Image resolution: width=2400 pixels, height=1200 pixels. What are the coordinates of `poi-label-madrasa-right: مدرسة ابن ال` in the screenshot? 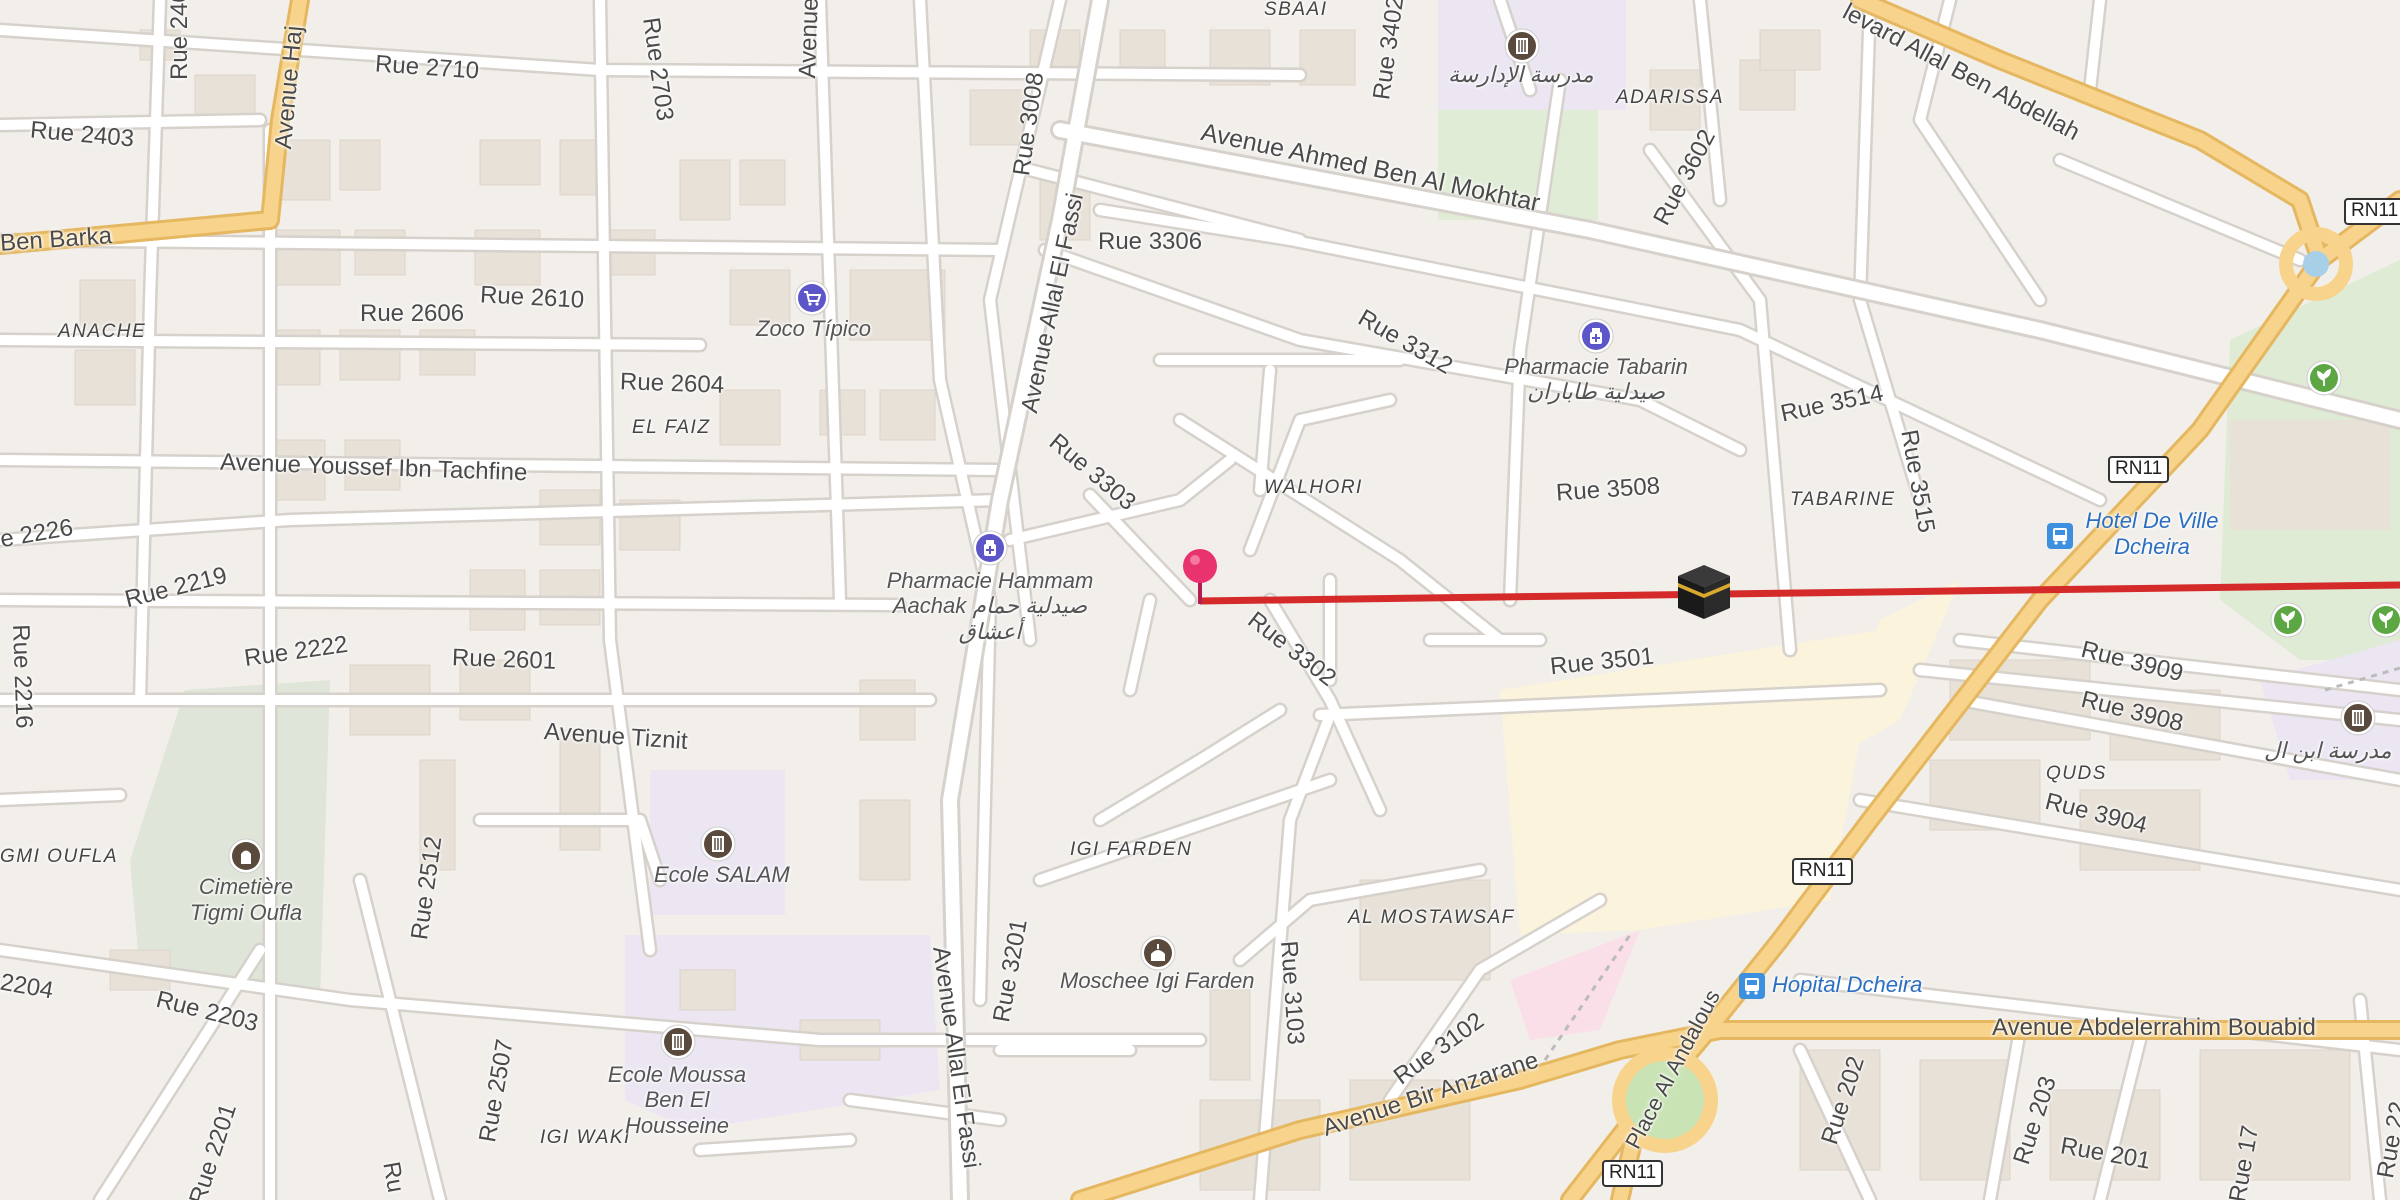 It's located at (2328, 751).